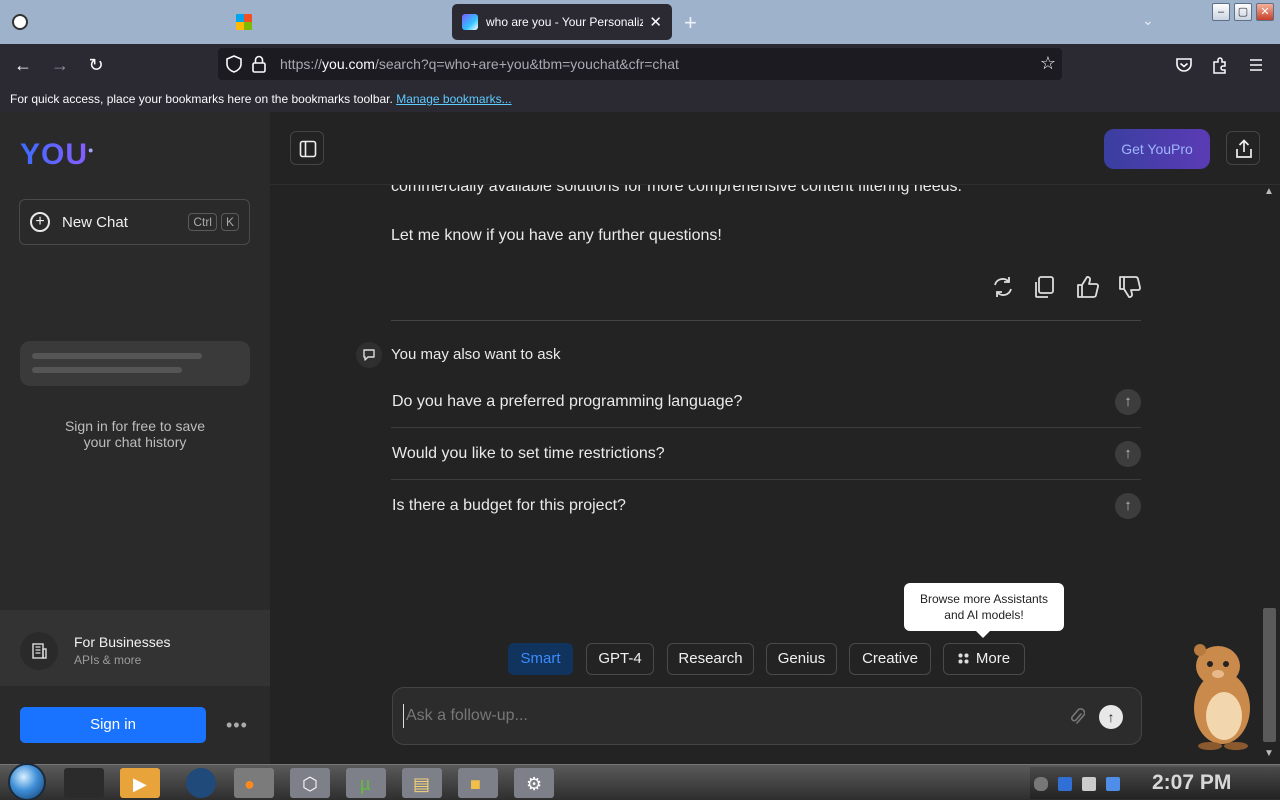  I want to click on taskbar-app-firefox-icon: ●, so click(254, 783).